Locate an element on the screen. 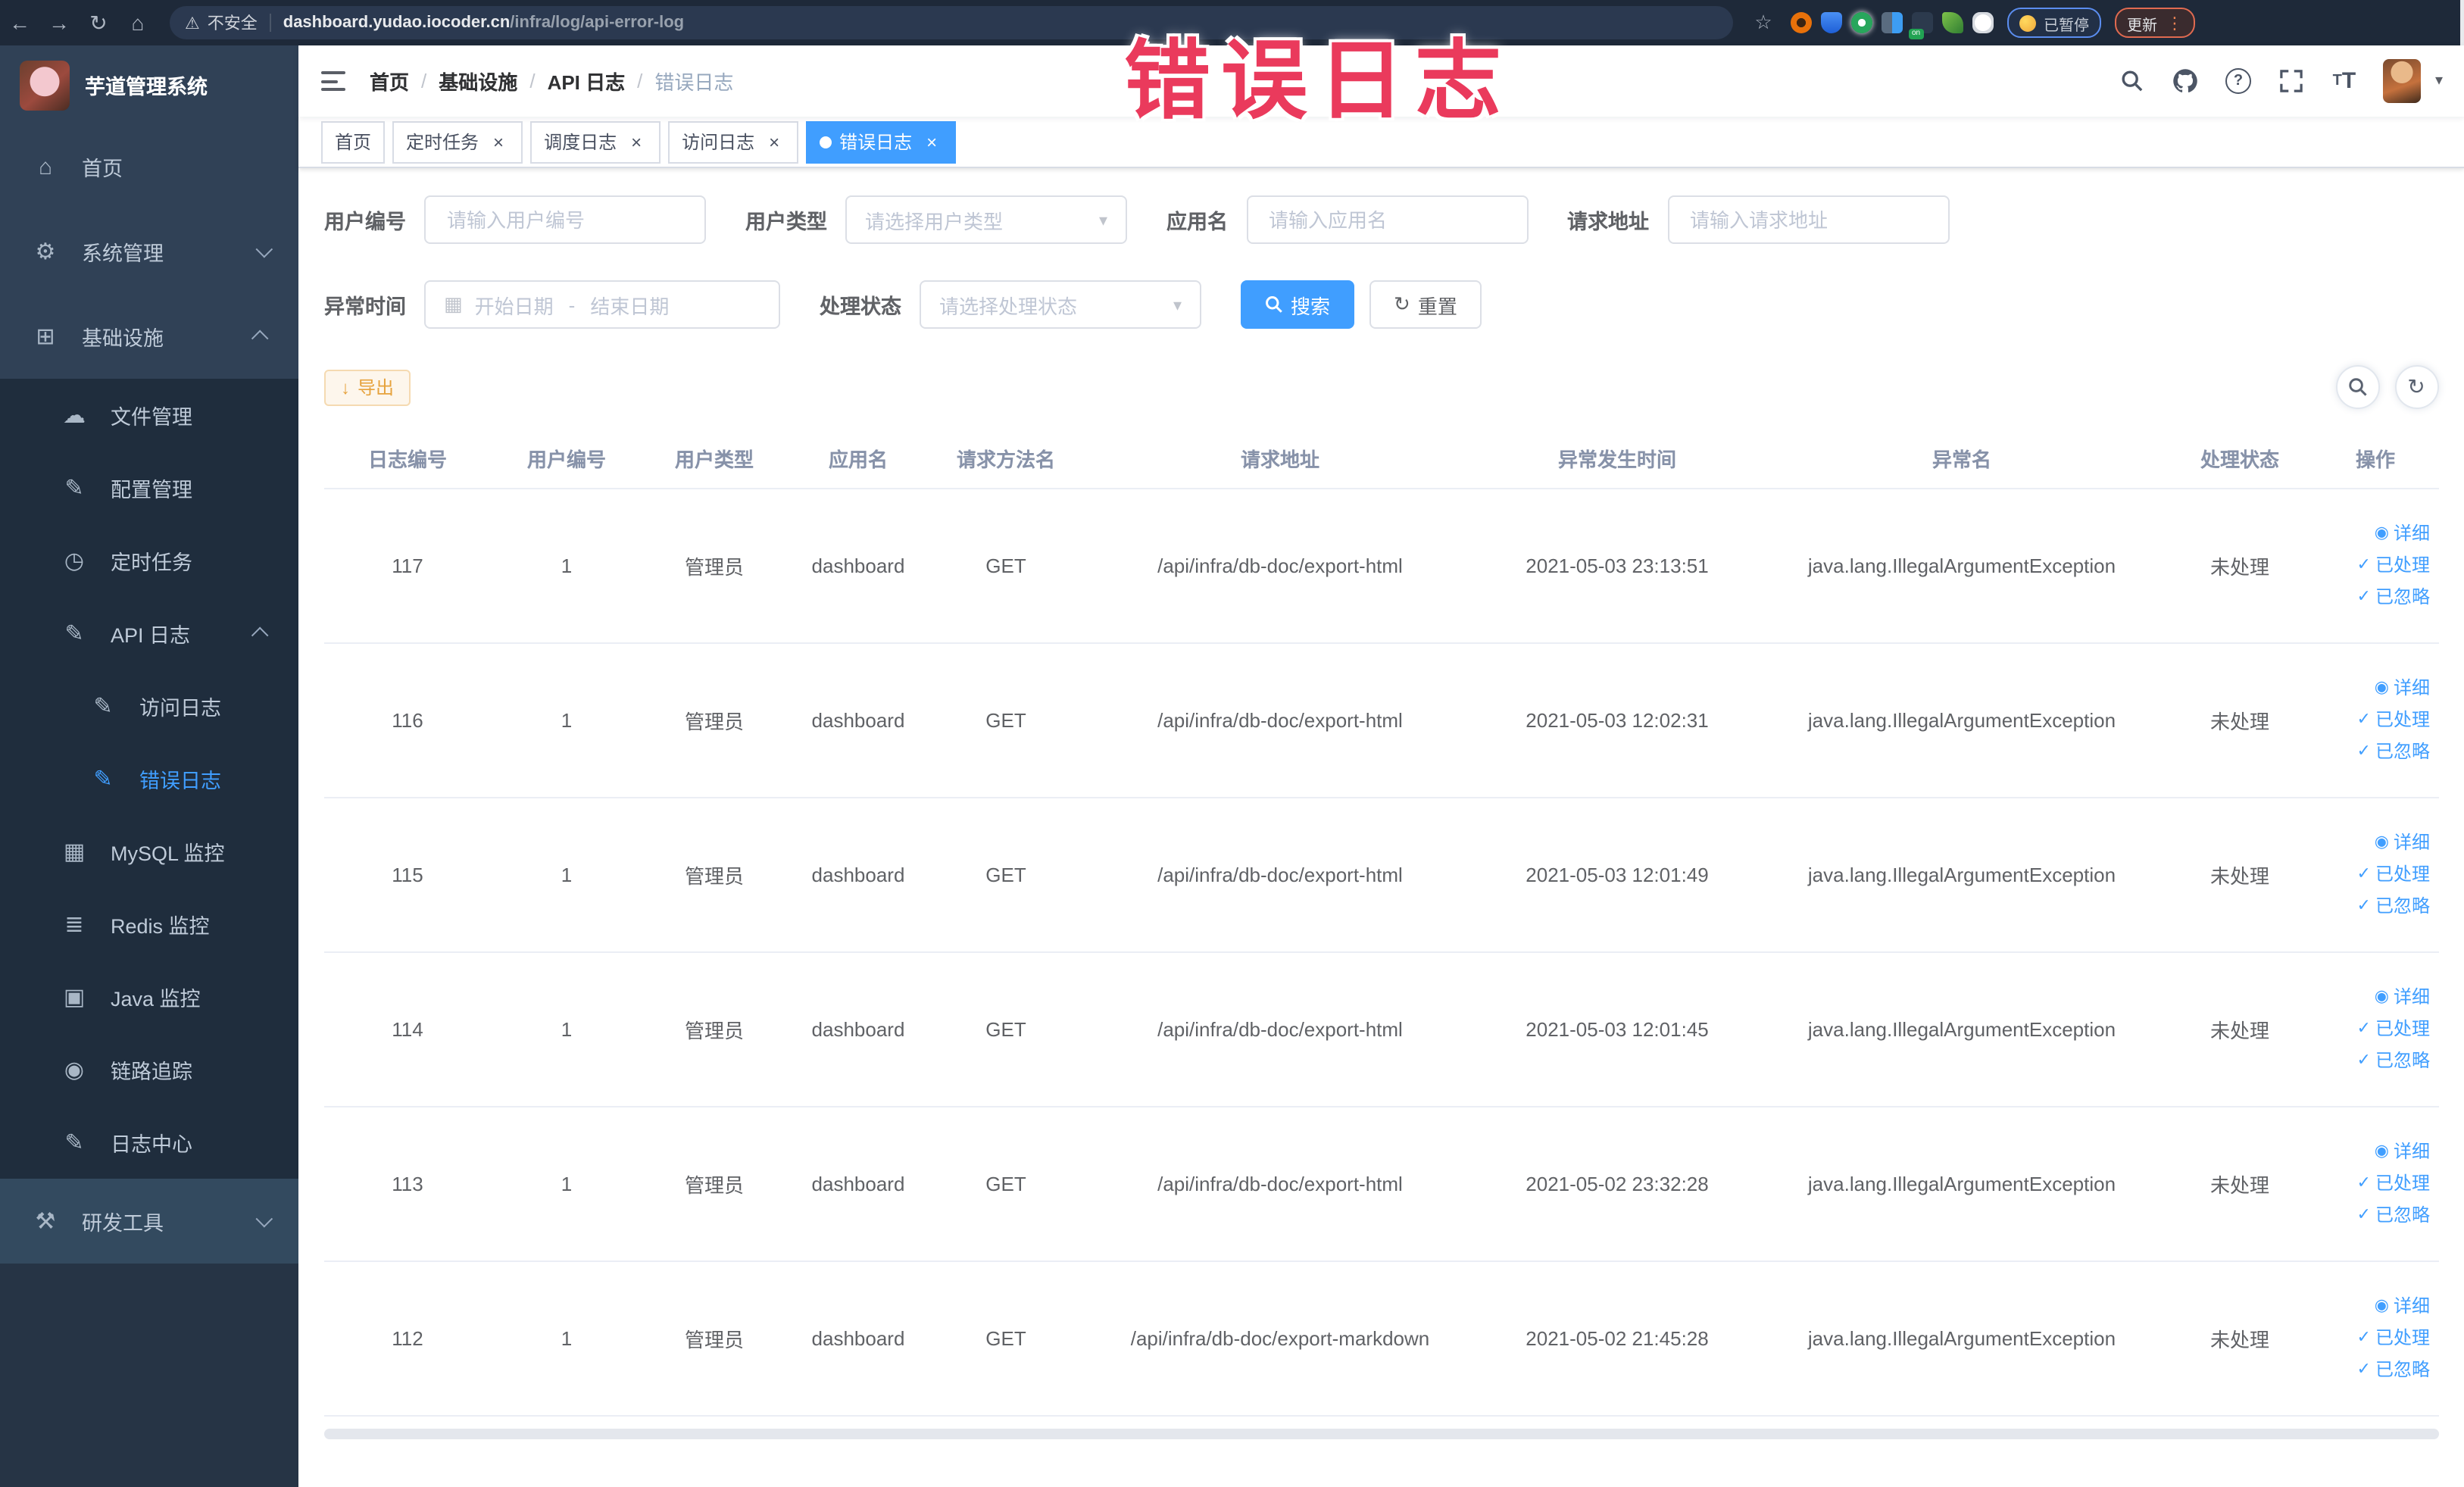  tab-home: 首页 is located at coordinates (353, 141).